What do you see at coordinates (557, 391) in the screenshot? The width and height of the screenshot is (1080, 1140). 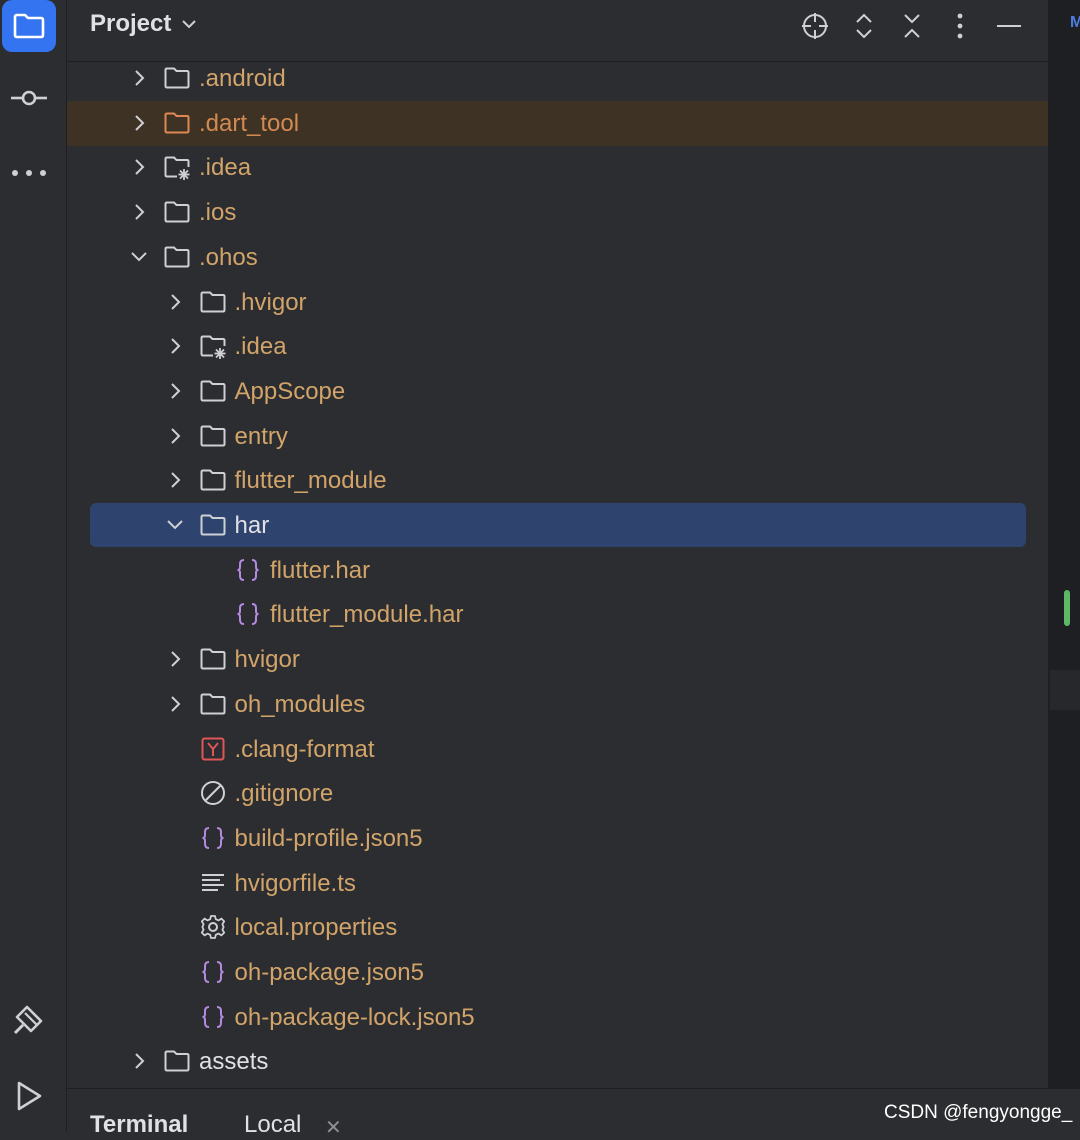 I see `tree-row: AppScope` at bounding box center [557, 391].